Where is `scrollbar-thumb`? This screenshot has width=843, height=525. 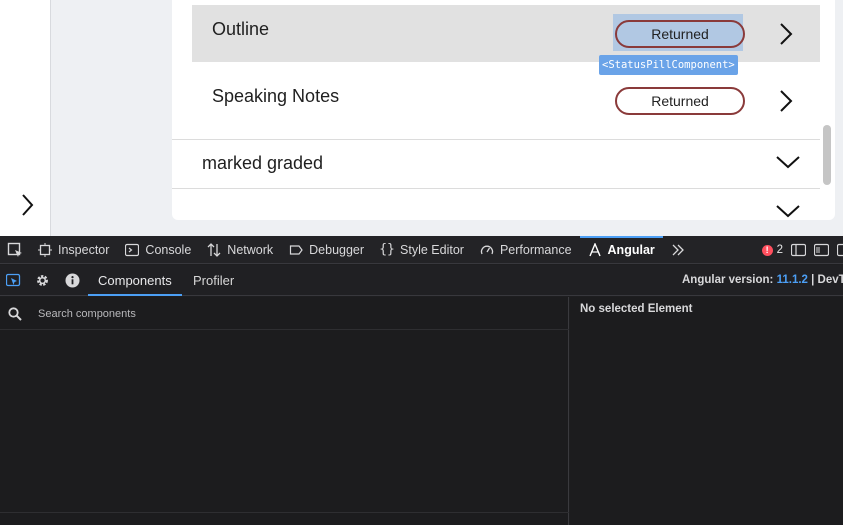 scrollbar-thumb is located at coordinates (827, 155).